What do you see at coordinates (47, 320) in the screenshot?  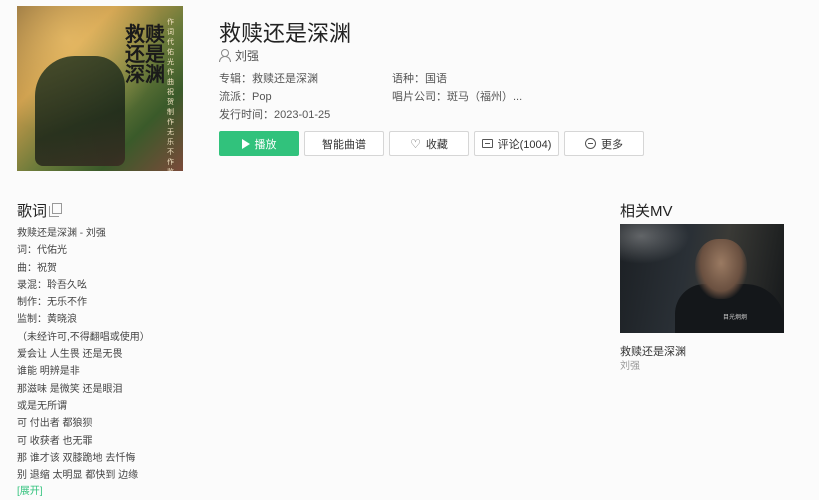 I see `lyric-line: 监制：黄晓浪` at bounding box center [47, 320].